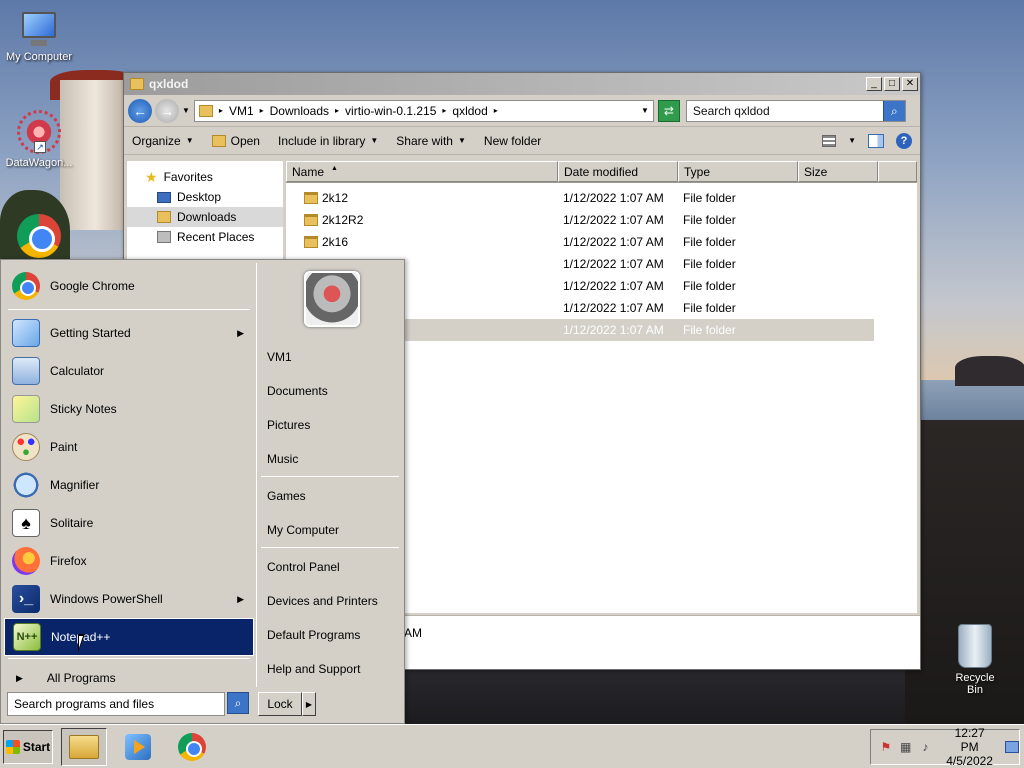 The image size is (1024, 768). What do you see at coordinates (892, 84) in the screenshot?
I see `maximize-button: □` at bounding box center [892, 84].